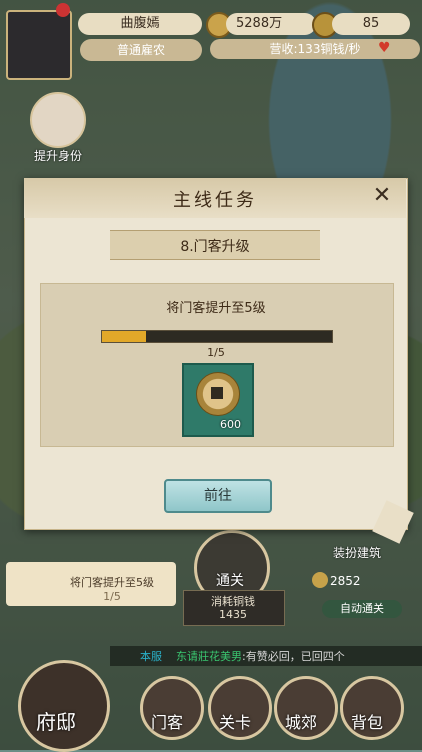  What do you see at coordinates (209, 656) in the screenshot?
I see `chat-sender: 东请莊花美男` at bounding box center [209, 656].